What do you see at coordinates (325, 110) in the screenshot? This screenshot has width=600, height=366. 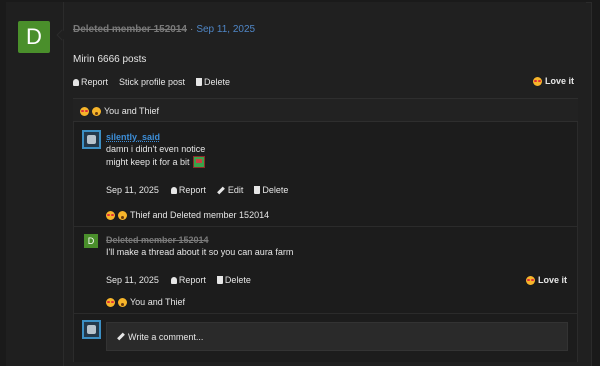 I see `post-reactions-bar: You and Thief` at bounding box center [325, 110].